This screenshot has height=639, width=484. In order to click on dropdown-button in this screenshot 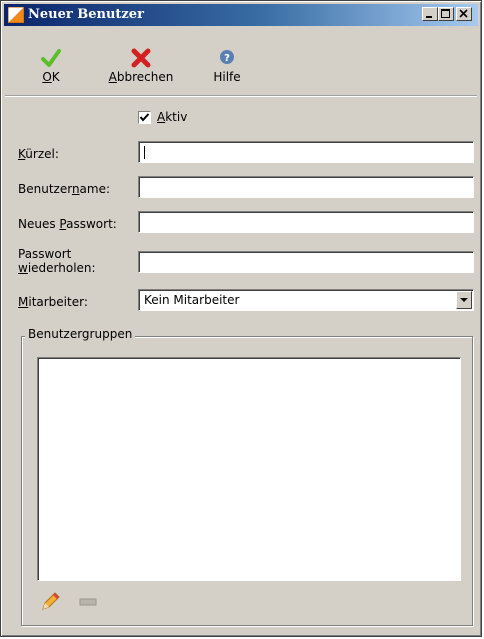, I will do `click(464, 300)`.